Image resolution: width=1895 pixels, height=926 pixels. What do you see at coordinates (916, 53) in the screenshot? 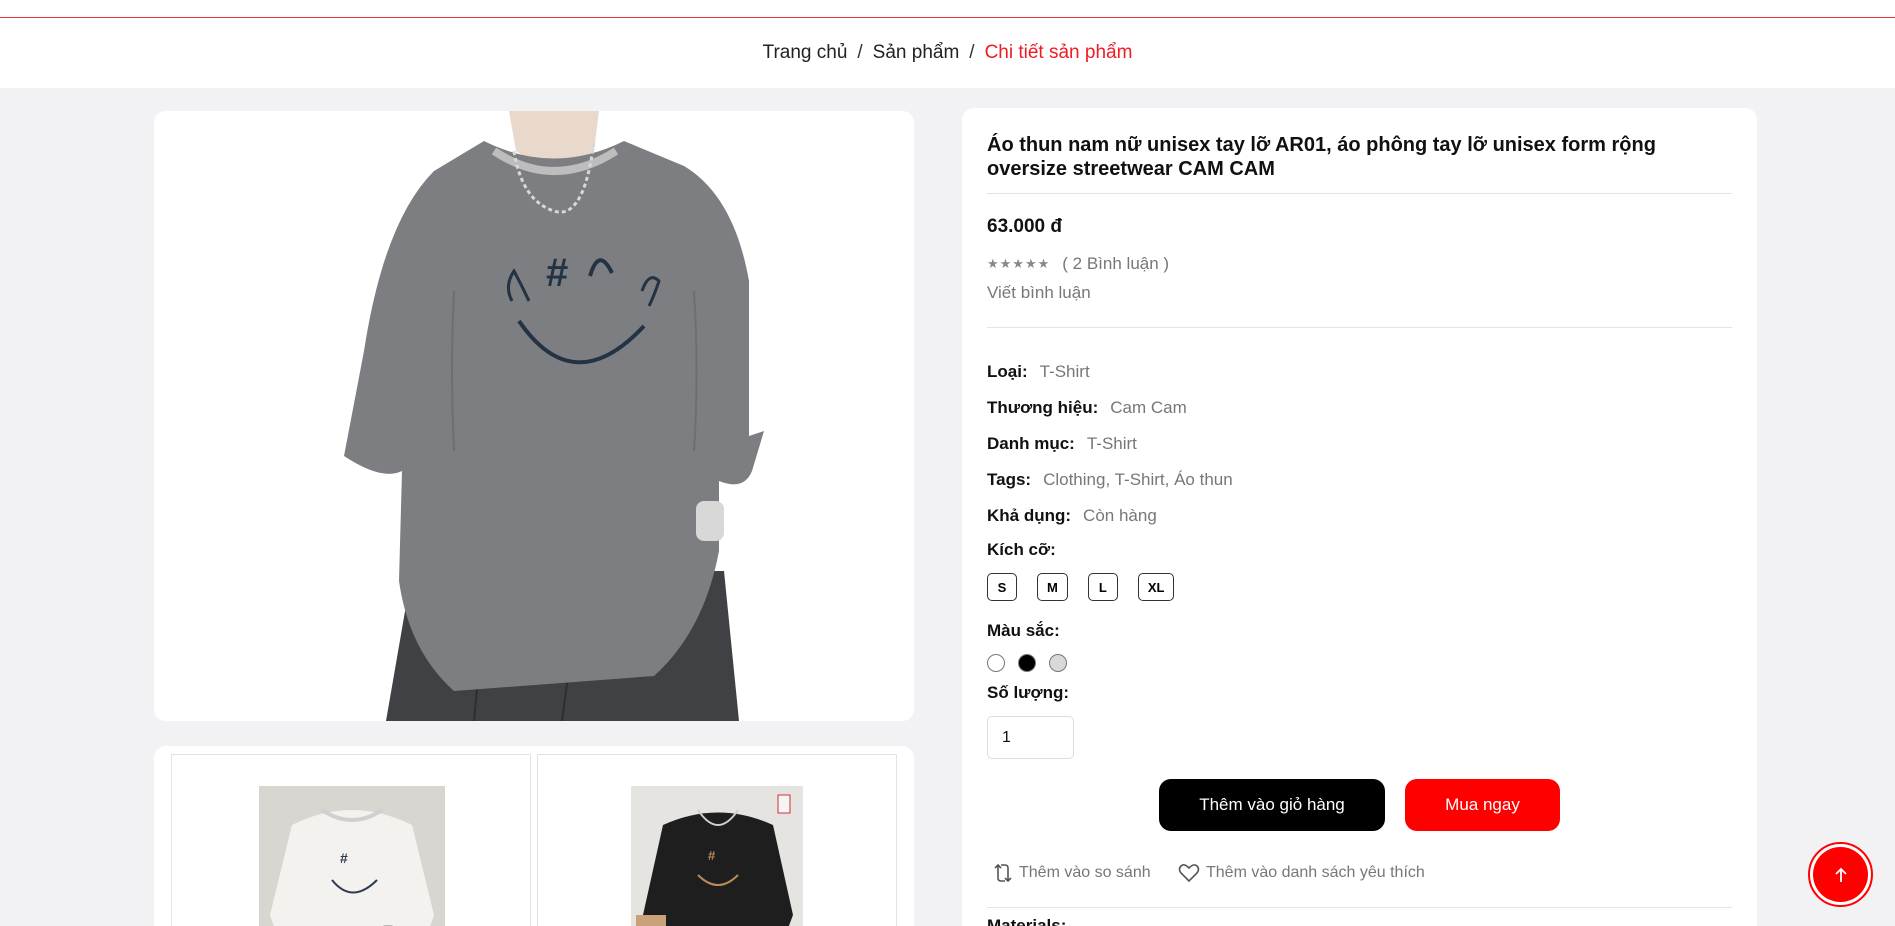
I see `breadcrumb-products-link: Sản phẩm` at bounding box center [916, 53].